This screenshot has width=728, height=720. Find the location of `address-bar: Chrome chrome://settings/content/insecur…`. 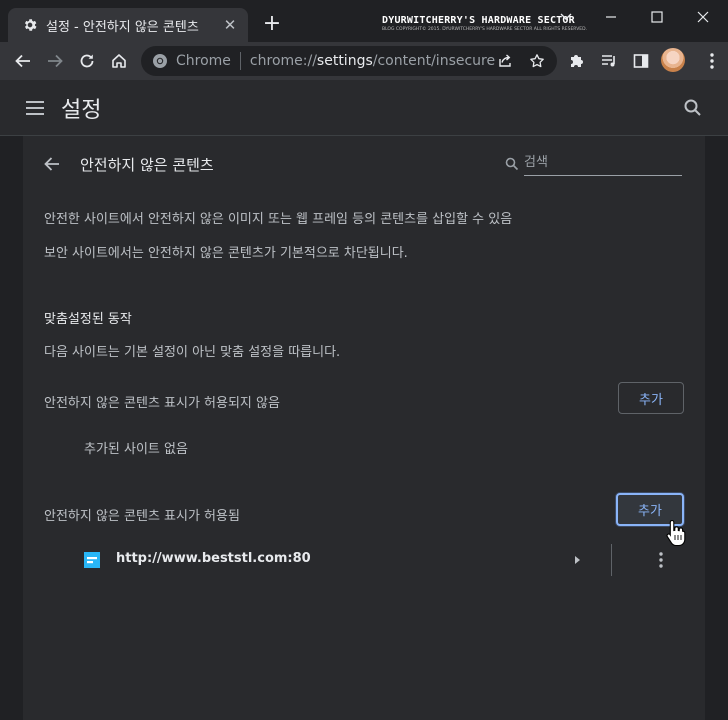

address-bar: Chrome chrome://settings/content/insecur… is located at coordinates (349, 61).